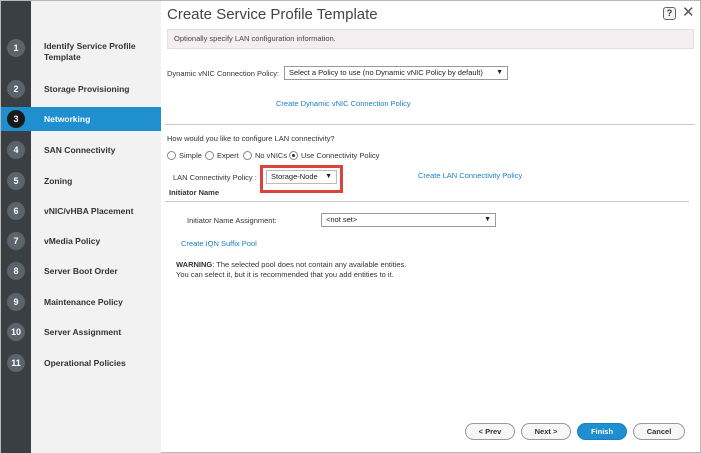 The height and width of the screenshot is (453, 701). What do you see at coordinates (228, 155) in the screenshot?
I see `radio-expert-label: Expert` at bounding box center [228, 155].